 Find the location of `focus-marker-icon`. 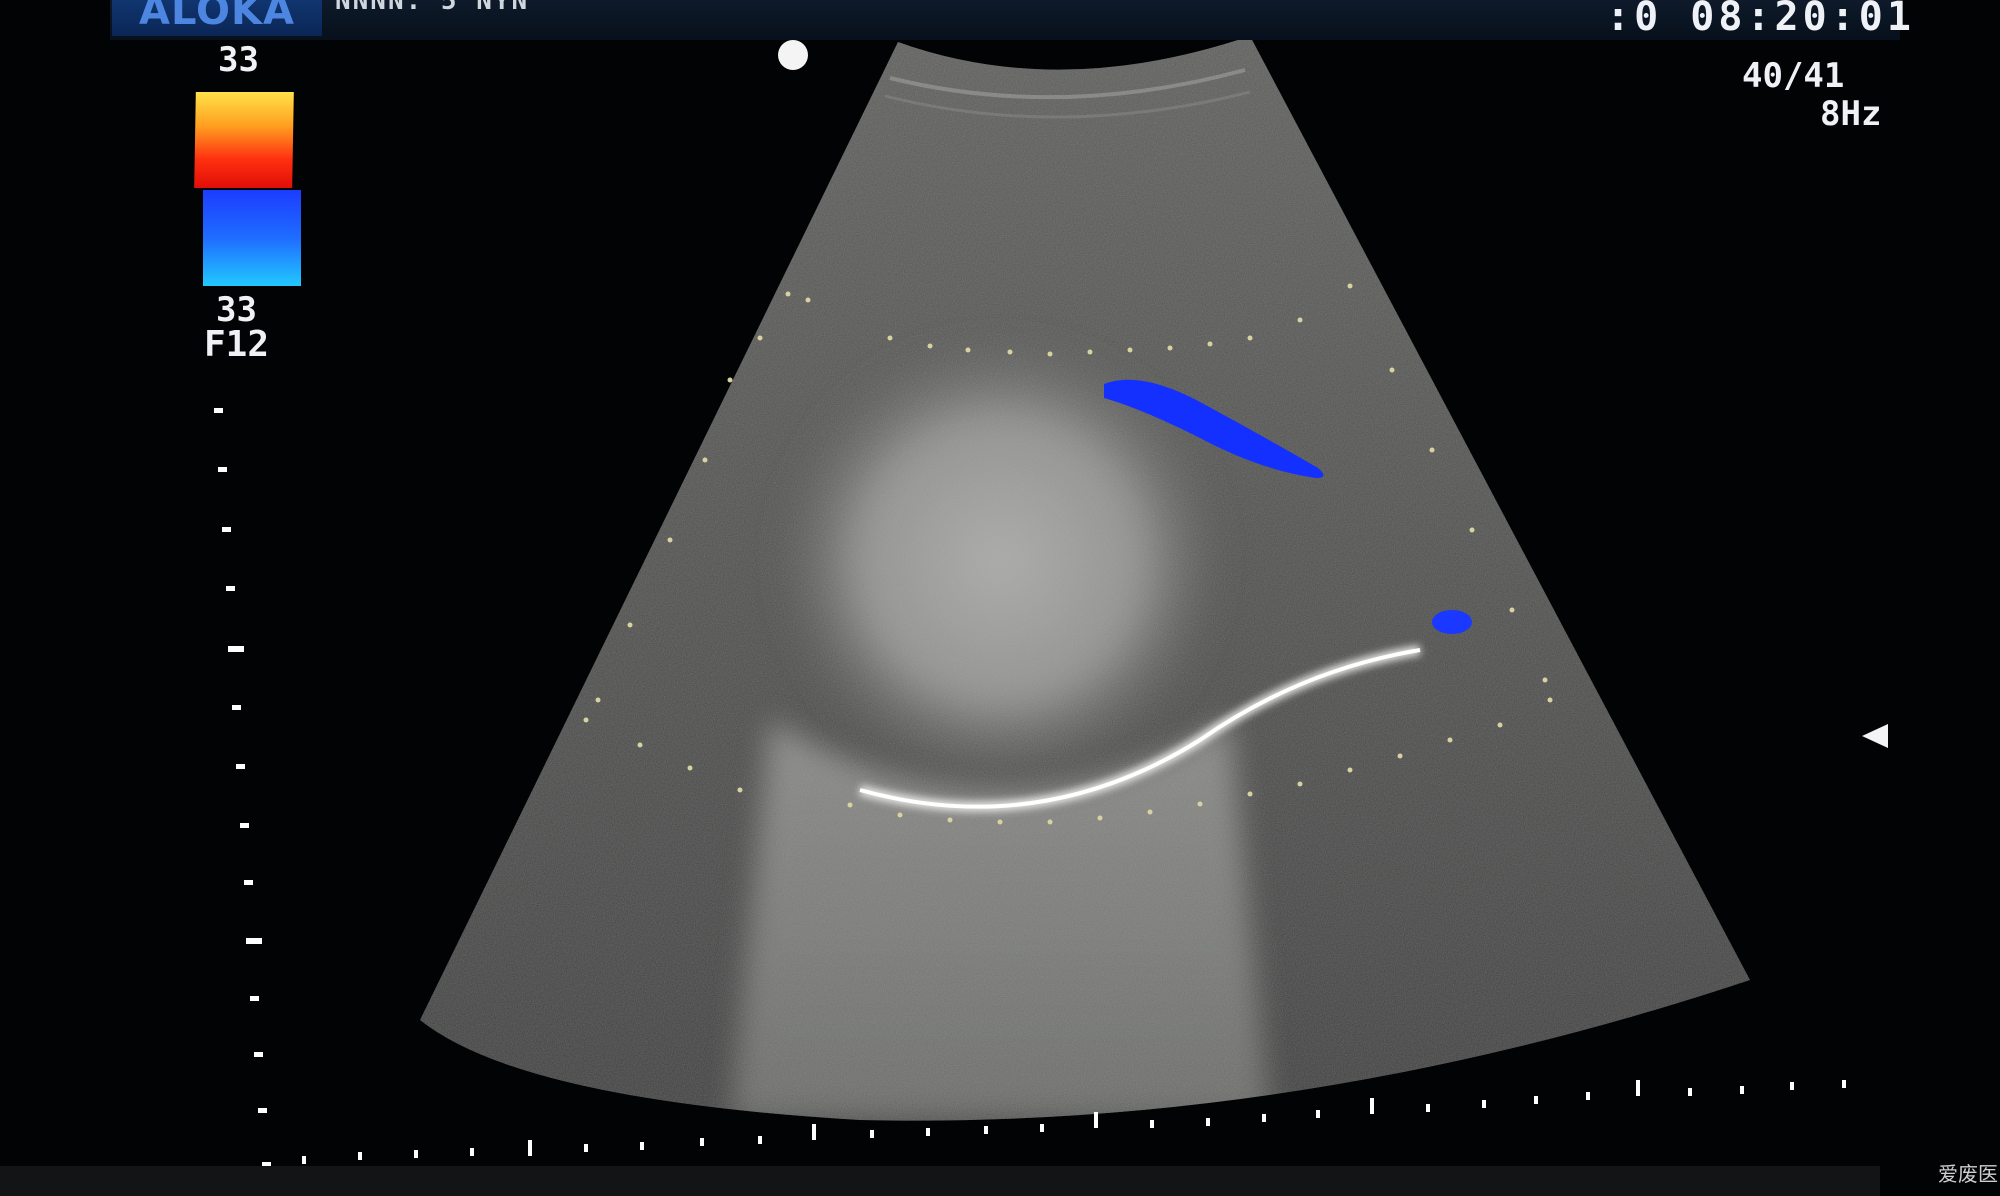

focus-marker-icon is located at coordinates (1875, 736).